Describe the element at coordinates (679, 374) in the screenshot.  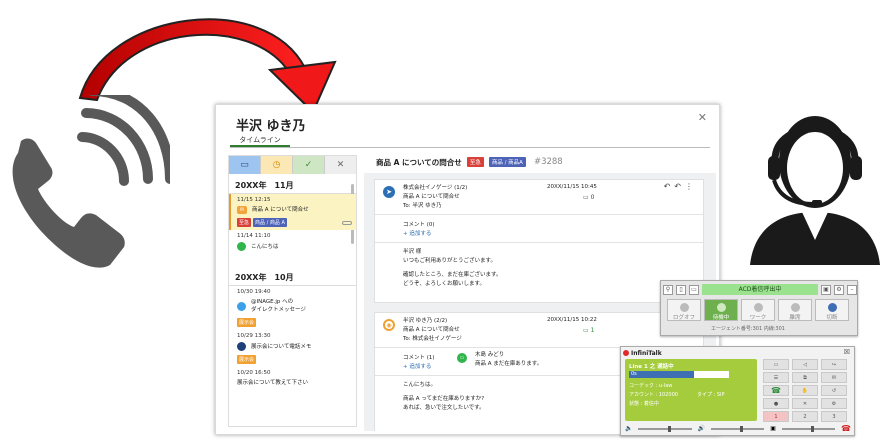
I see `call-progress` at that location.